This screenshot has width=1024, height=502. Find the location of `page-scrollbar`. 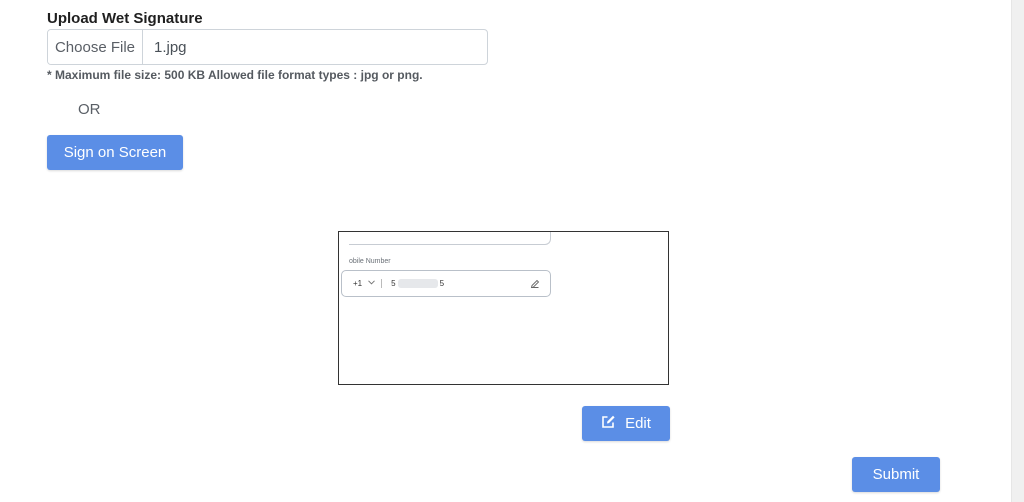

page-scrollbar is located at coordinates (1017, 251).